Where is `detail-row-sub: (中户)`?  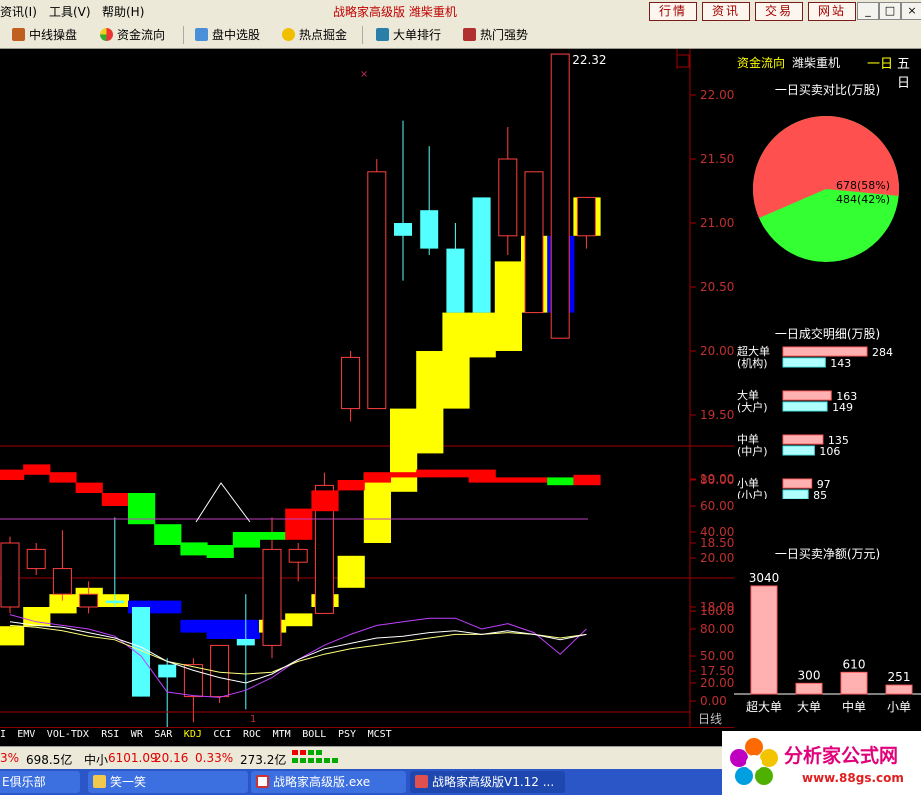 detail-row-sub: (中户) is located at coordinates (752, 451).